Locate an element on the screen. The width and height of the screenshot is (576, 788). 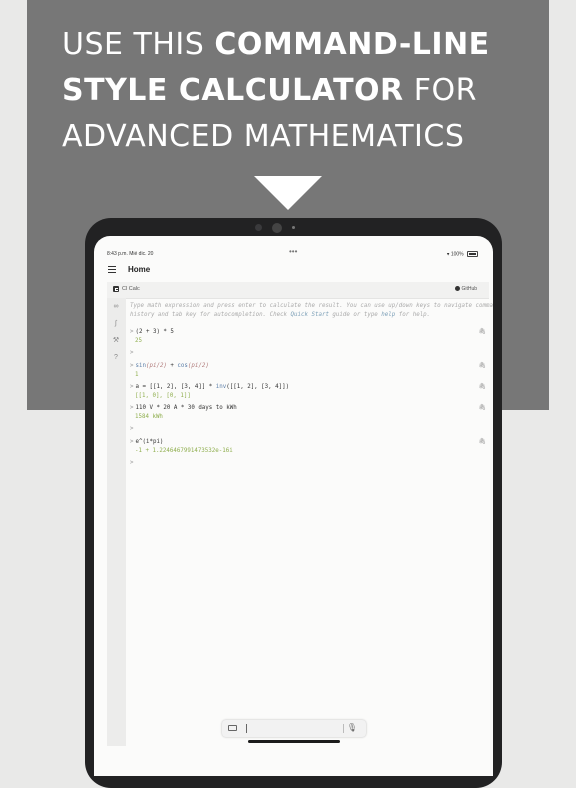
active-prompt: > is located at coordinates (305, 463).